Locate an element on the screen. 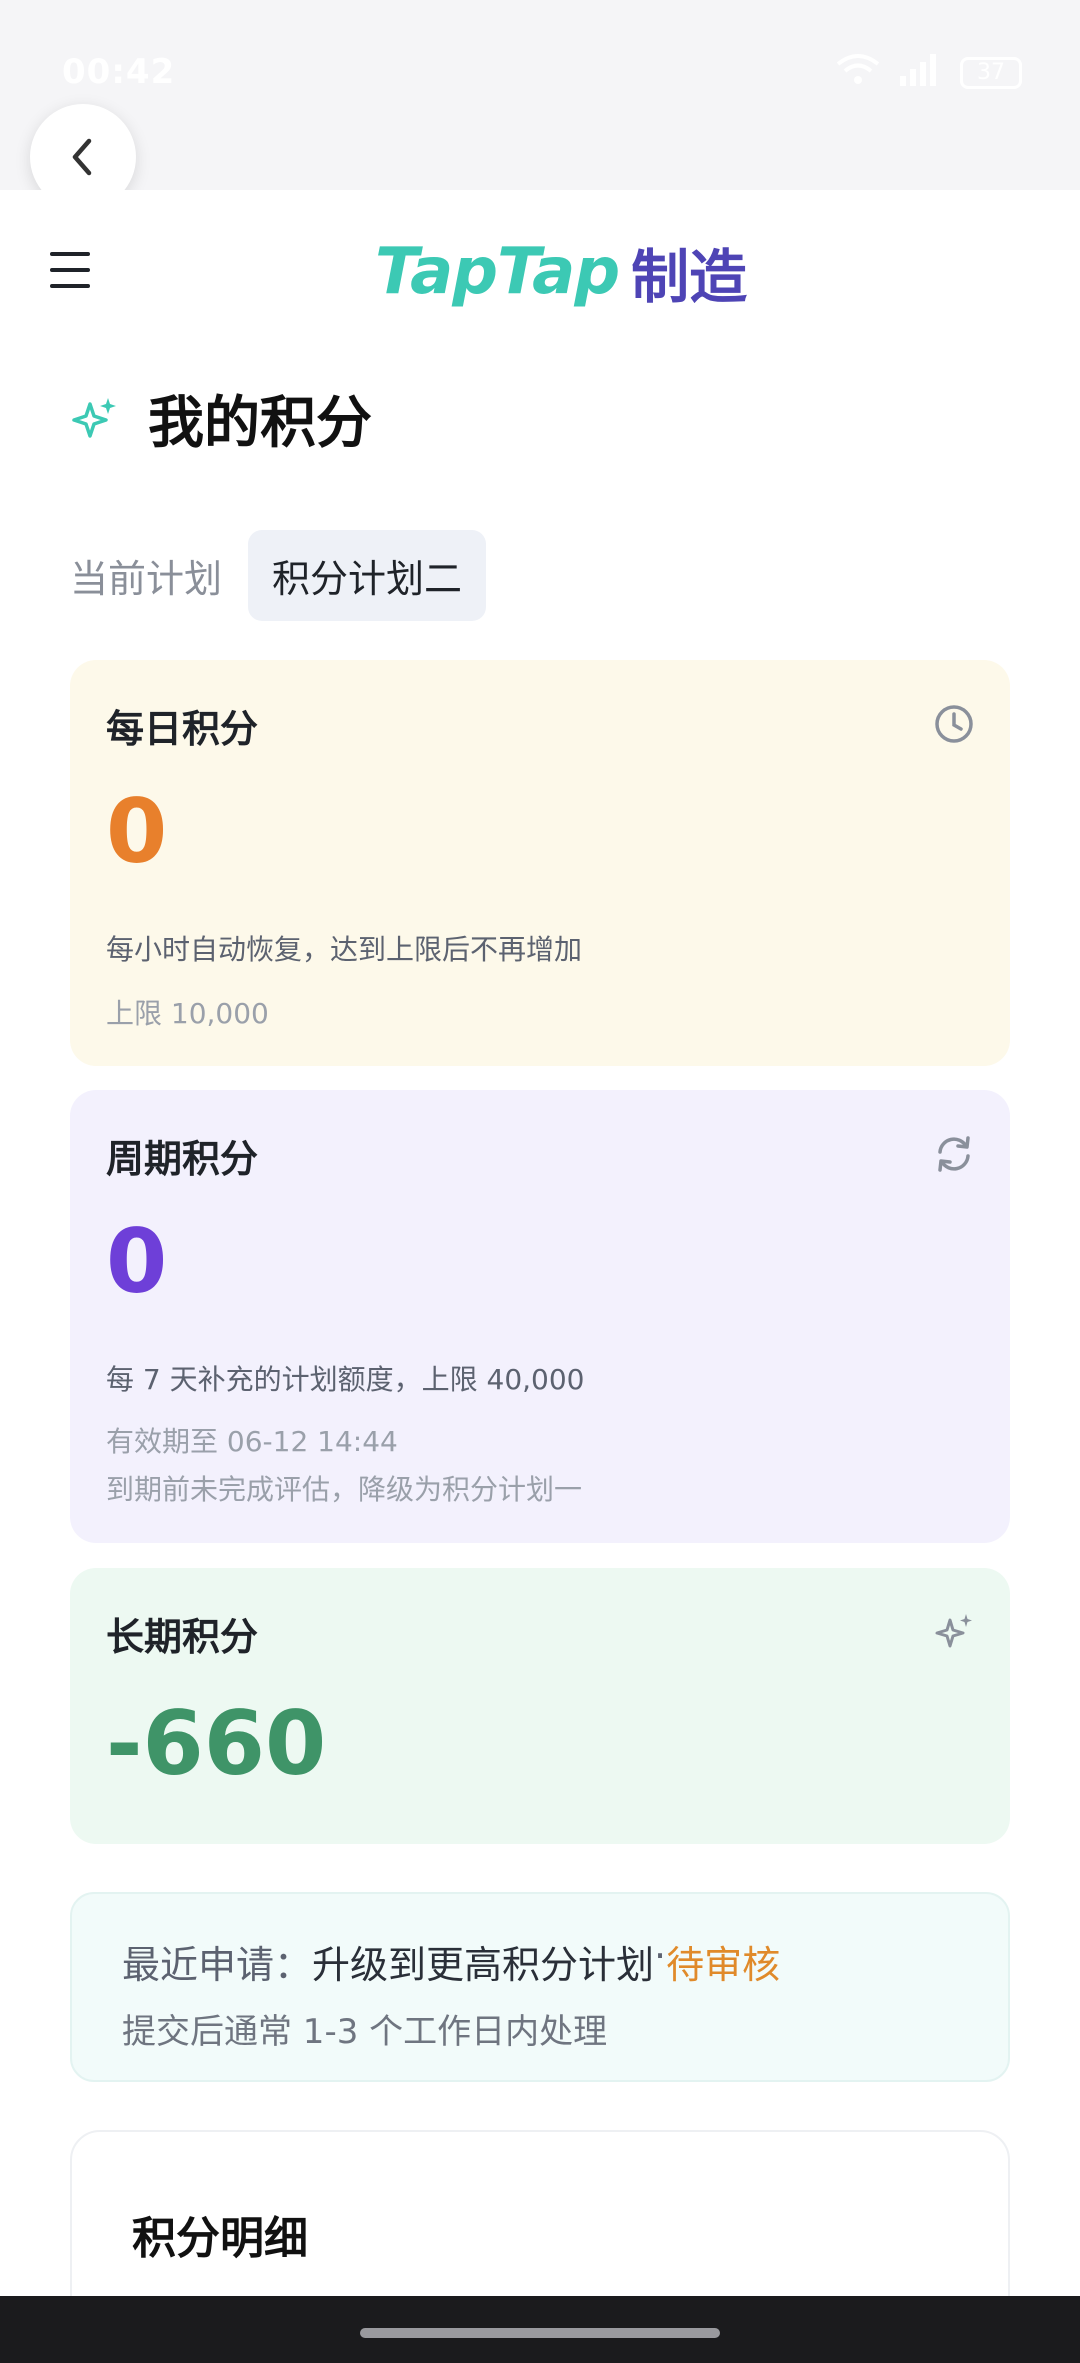 The height and width of the screenshot is (2363, 1080). status-icons: 37 is located at coordinates (929, 73).